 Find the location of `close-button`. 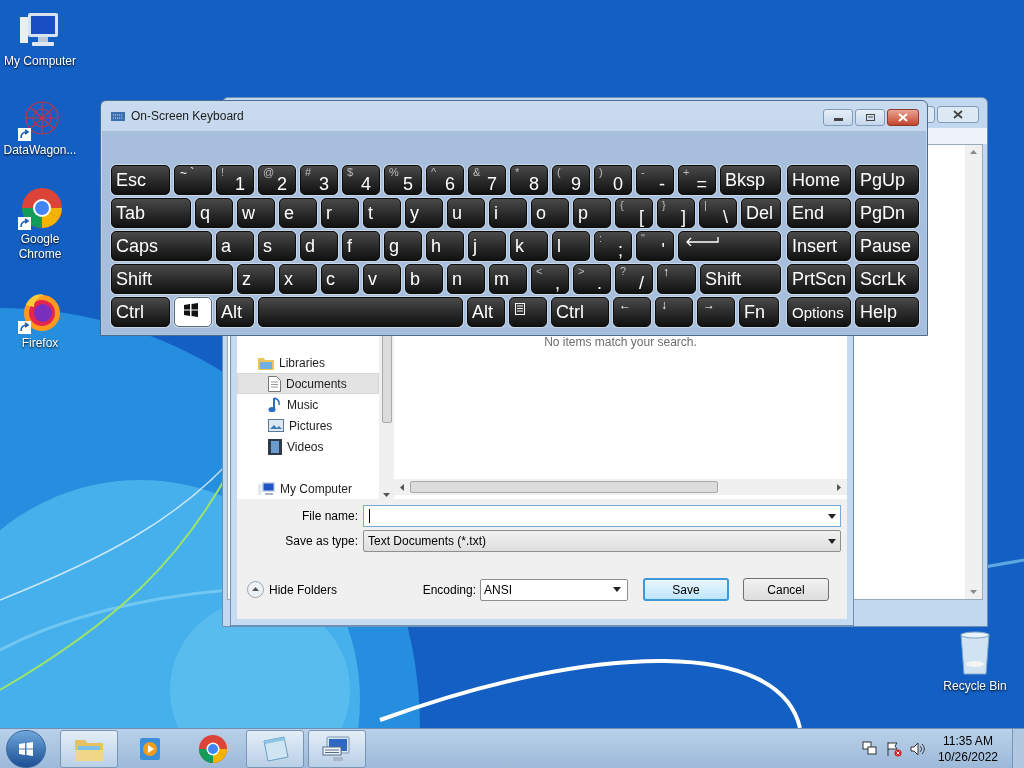

close-button is located at coordinates (958, 114).